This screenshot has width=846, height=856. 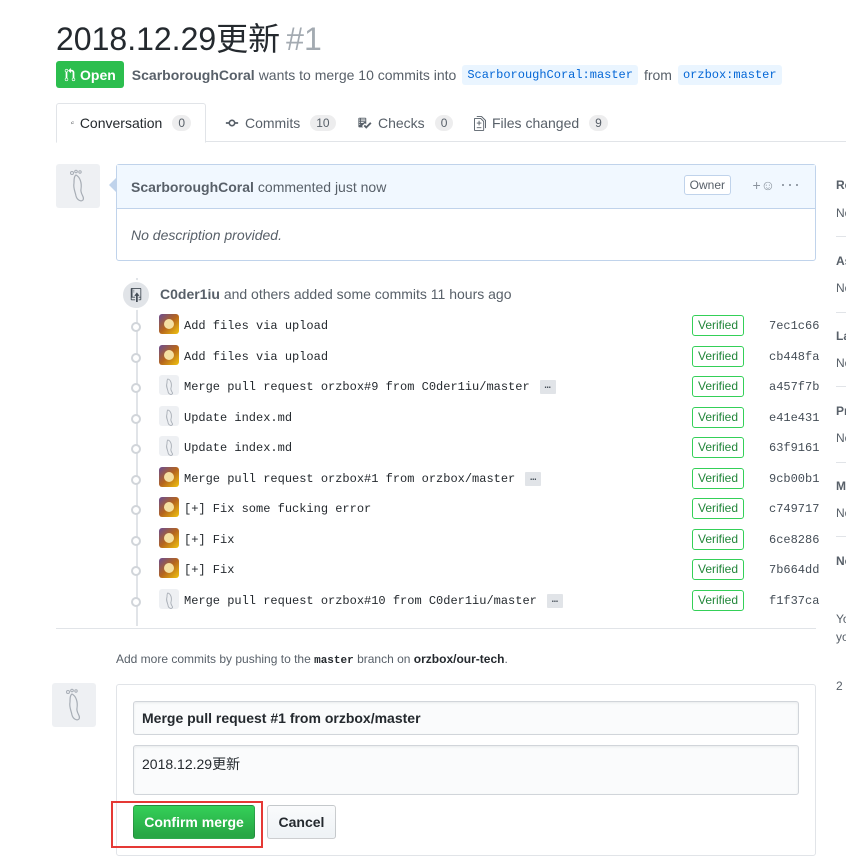 I want to click on tab-conversation: Conversation 0, so click(x=131, y=123).